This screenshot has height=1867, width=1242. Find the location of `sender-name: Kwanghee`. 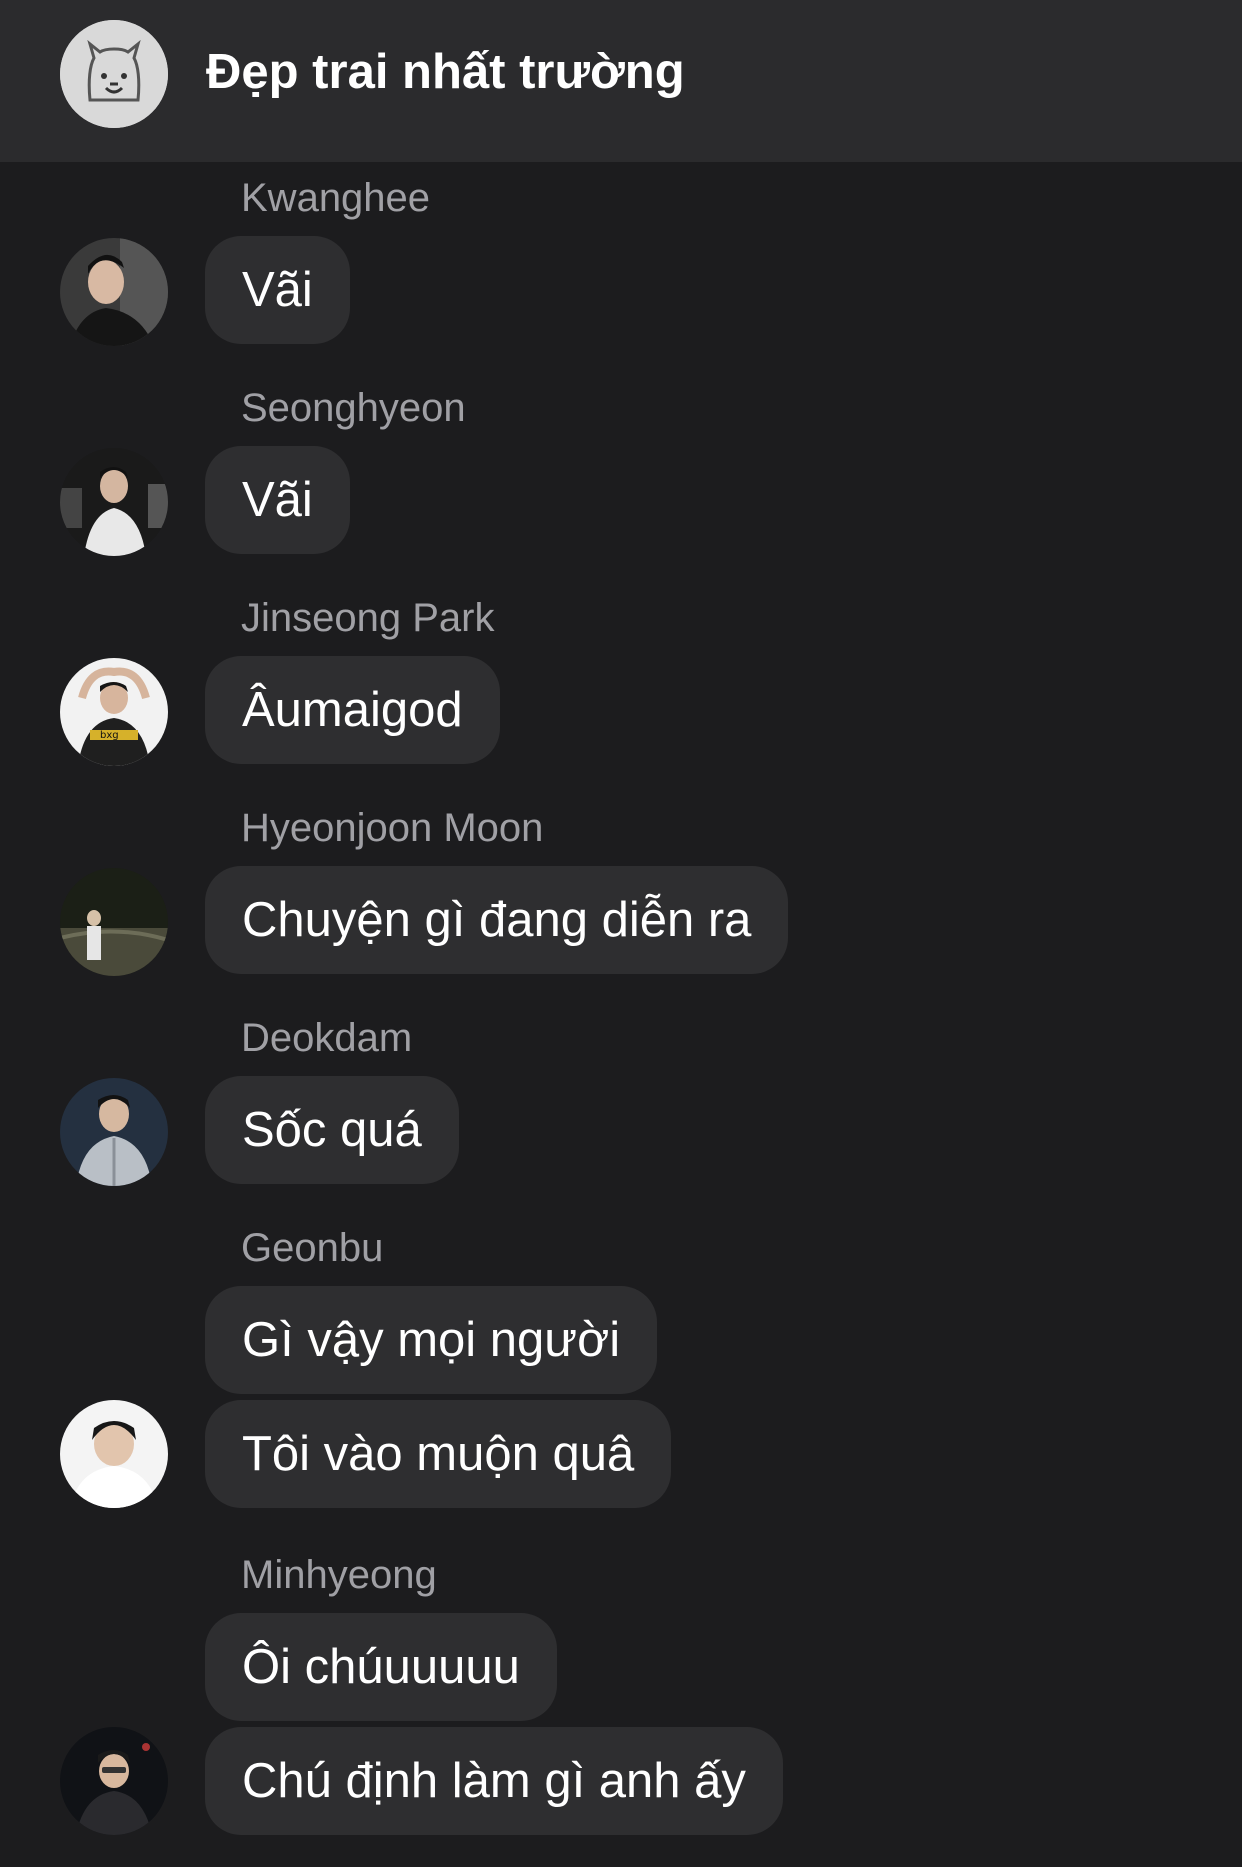

sender-name: Kwanghee is located at coordinates (336, 198).